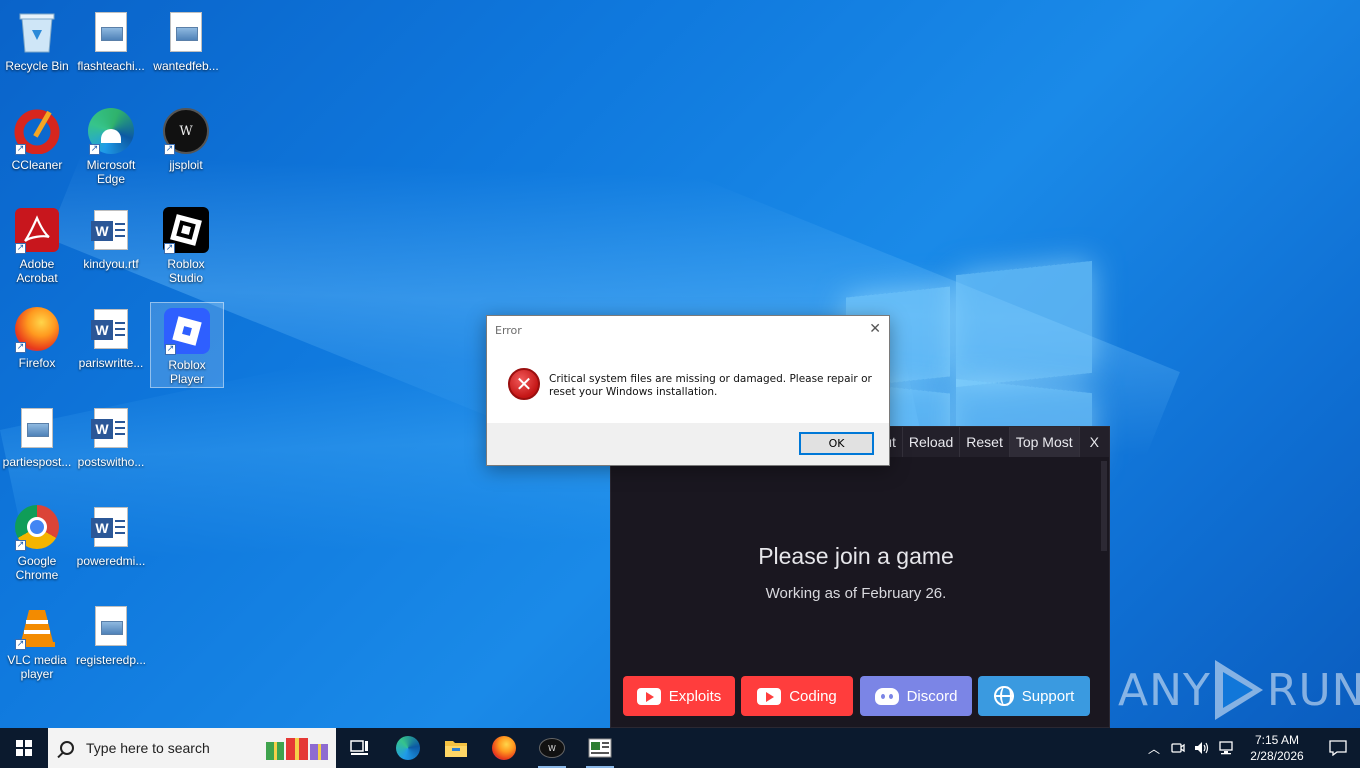  Describe the element at coordinates (508, 330) in the screenshot. I see `dialog-title: Error` at that location.